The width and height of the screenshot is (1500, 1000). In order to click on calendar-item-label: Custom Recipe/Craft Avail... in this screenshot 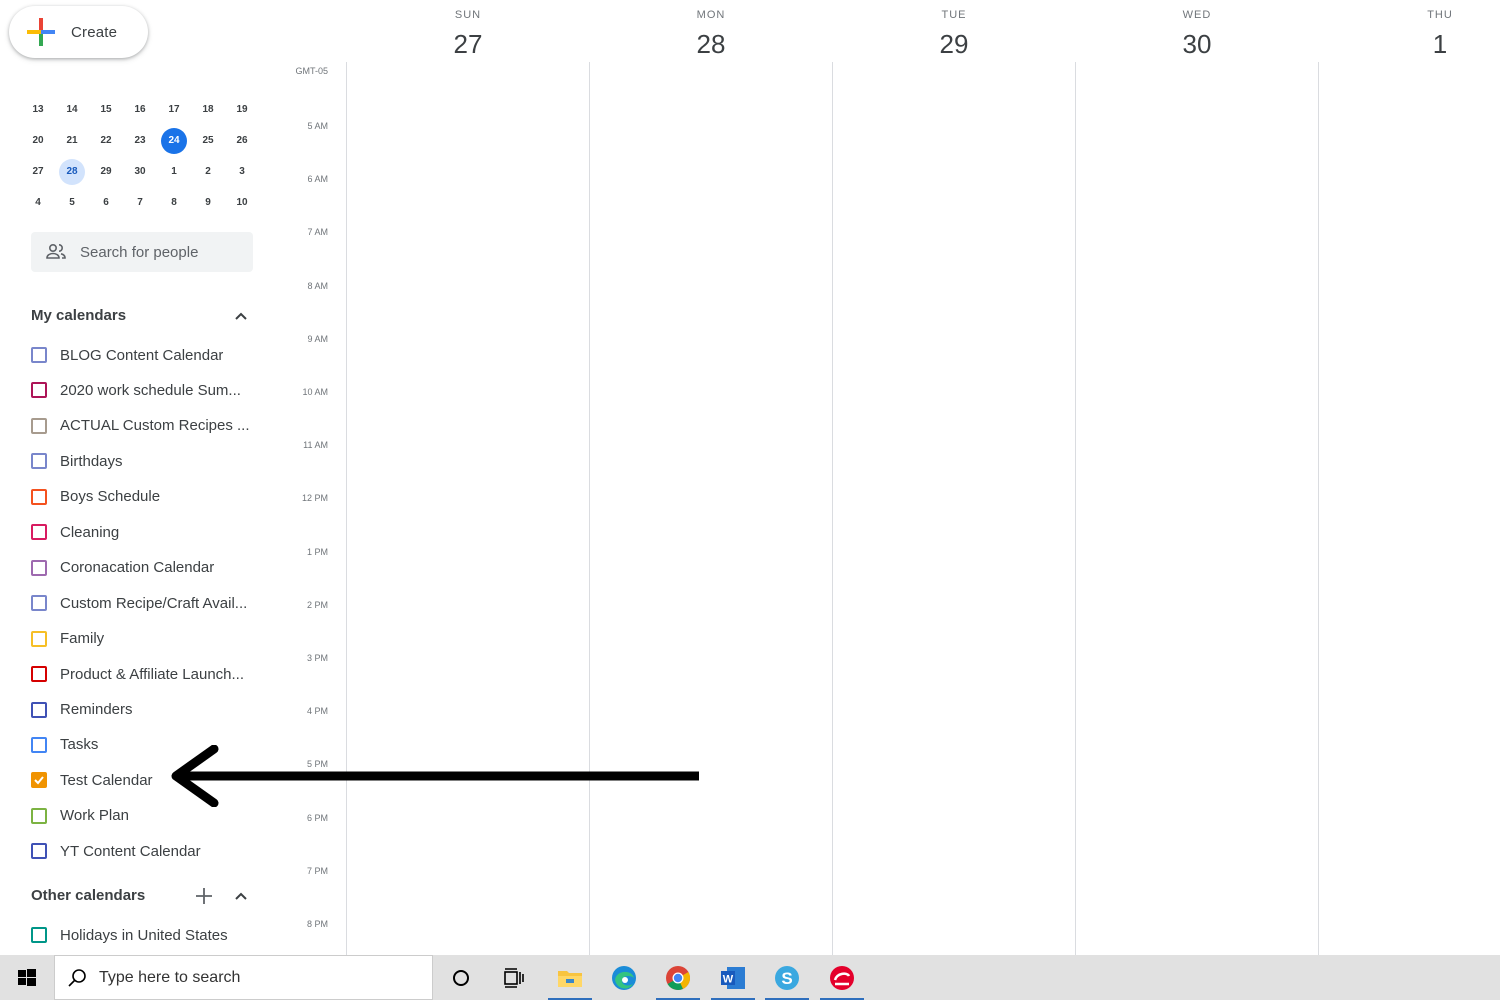, I will do `click(154, 603)`.